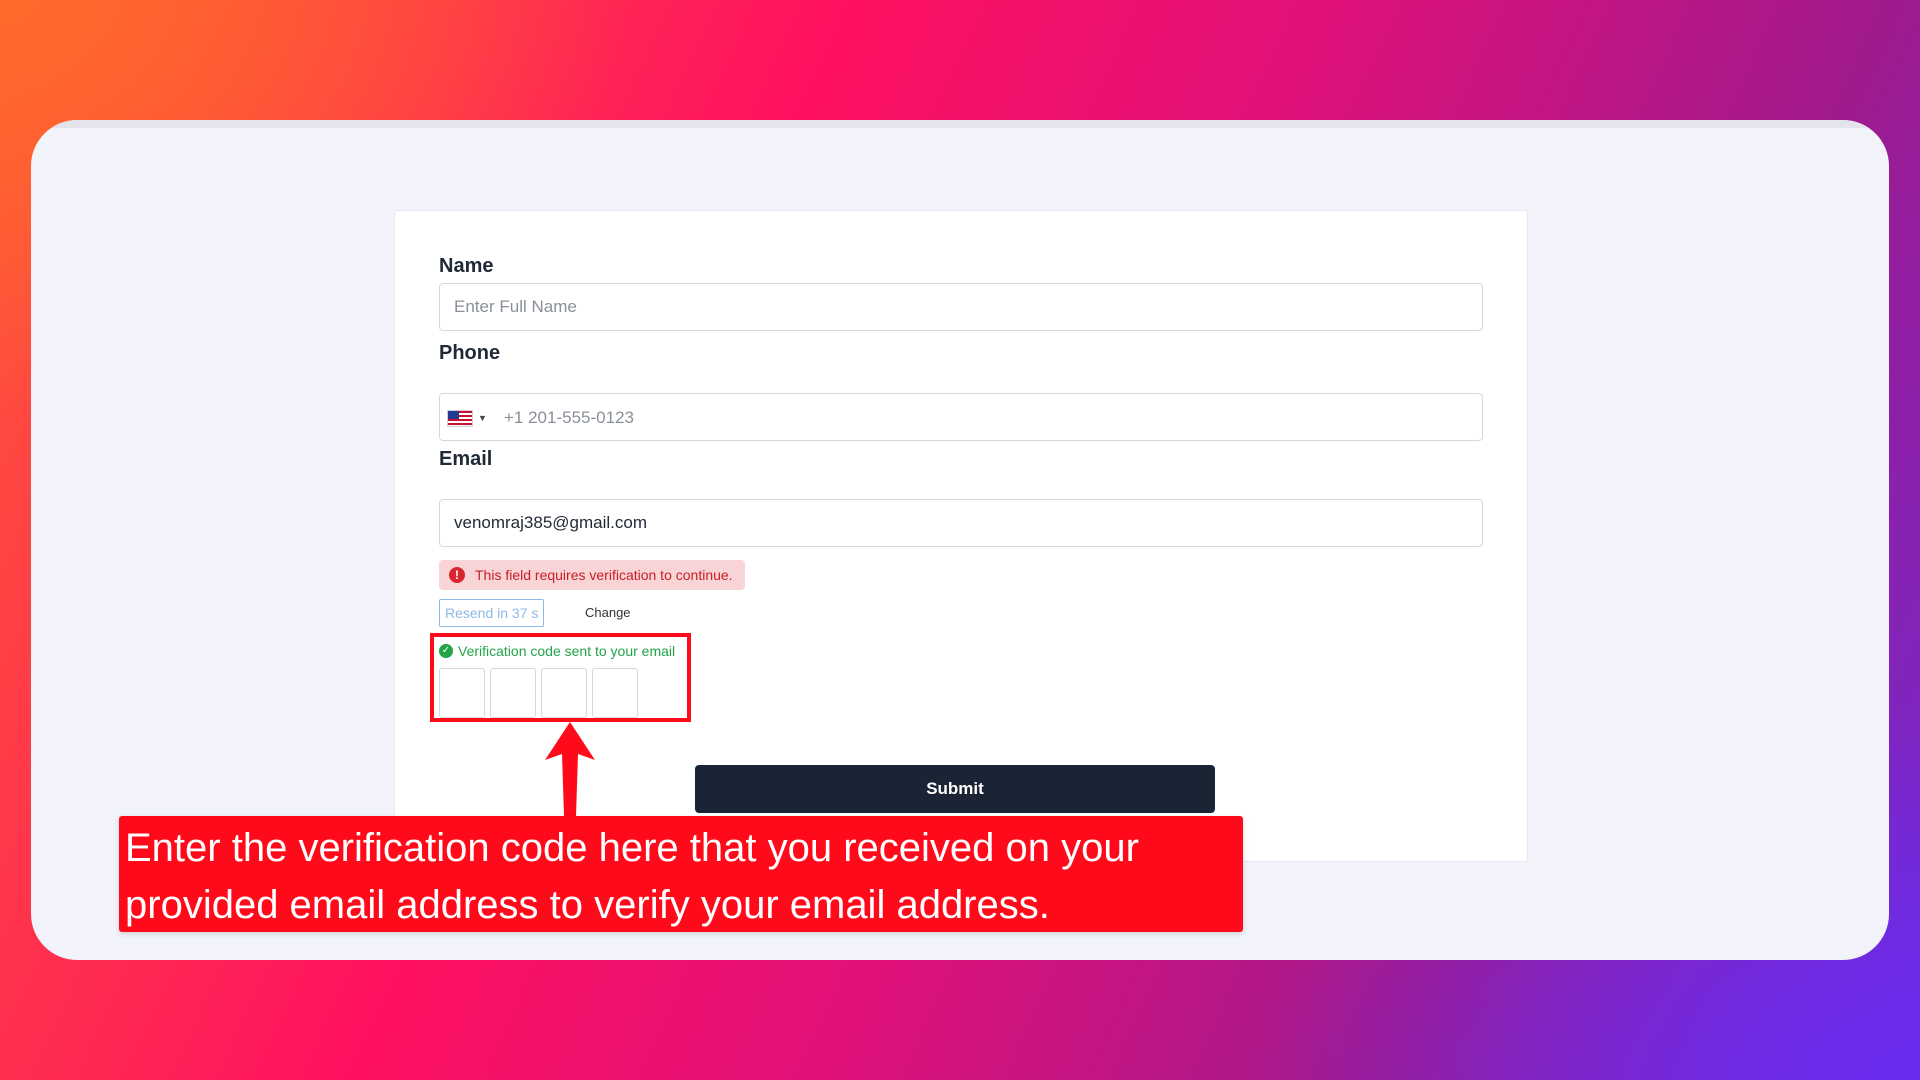  I want to click on country-code-select: ▼, so click(467, 418).